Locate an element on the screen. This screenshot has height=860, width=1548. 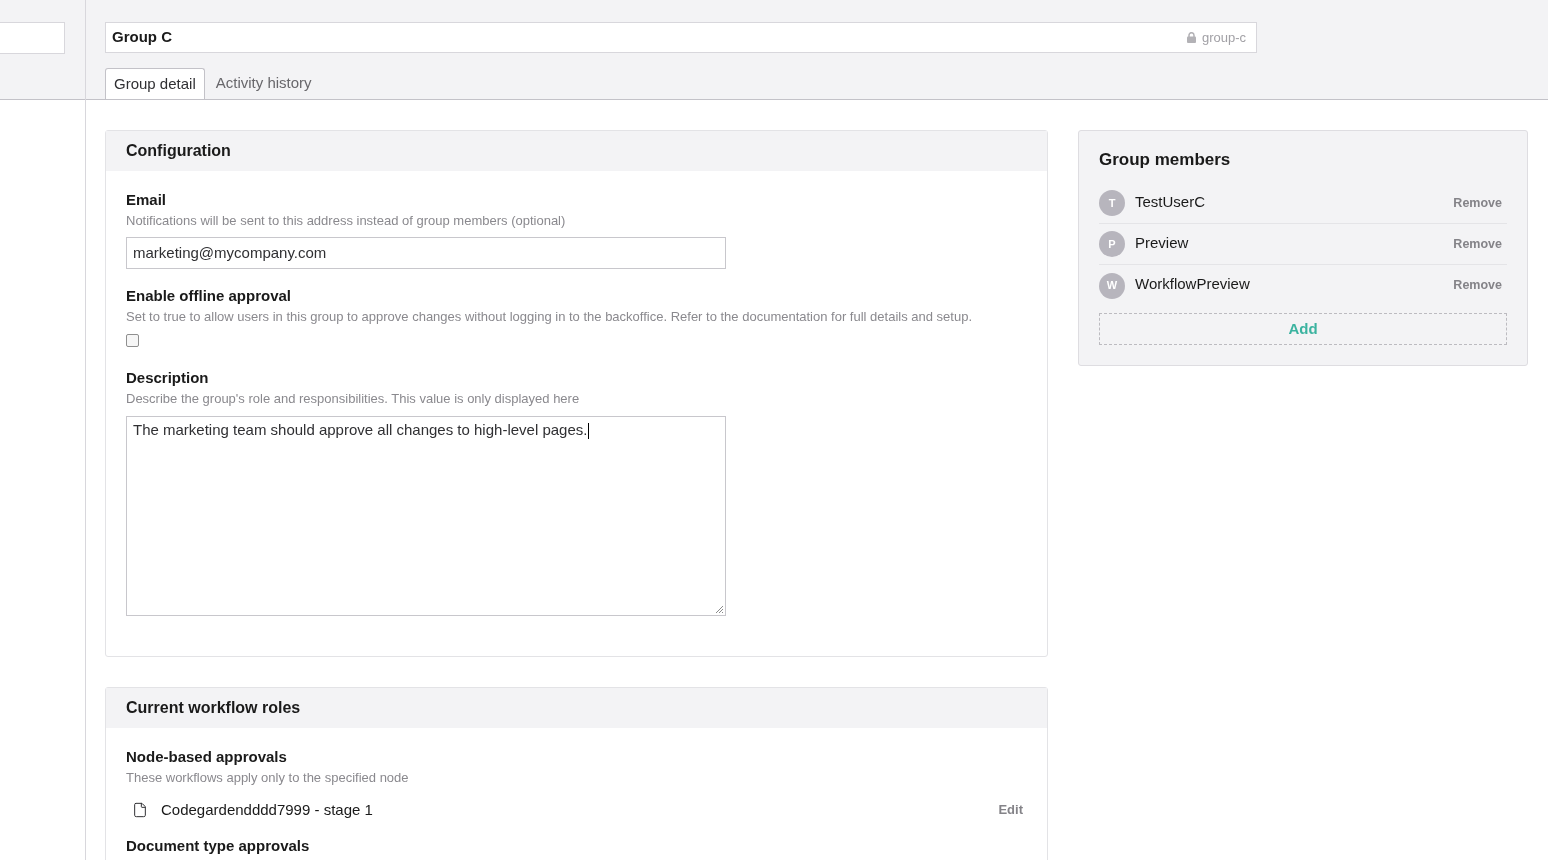
section-title: Node-based approvals is located at coordinates (206, 757).